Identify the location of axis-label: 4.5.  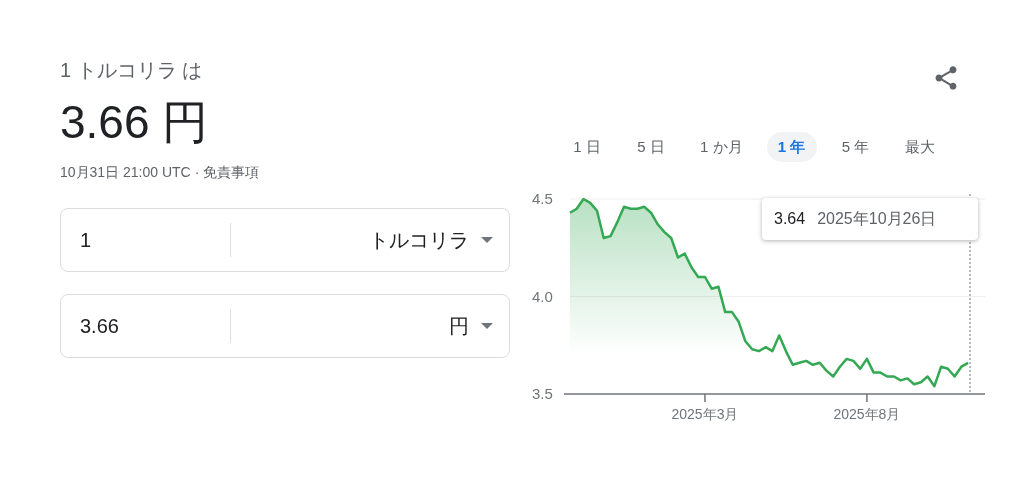
(542, 198).